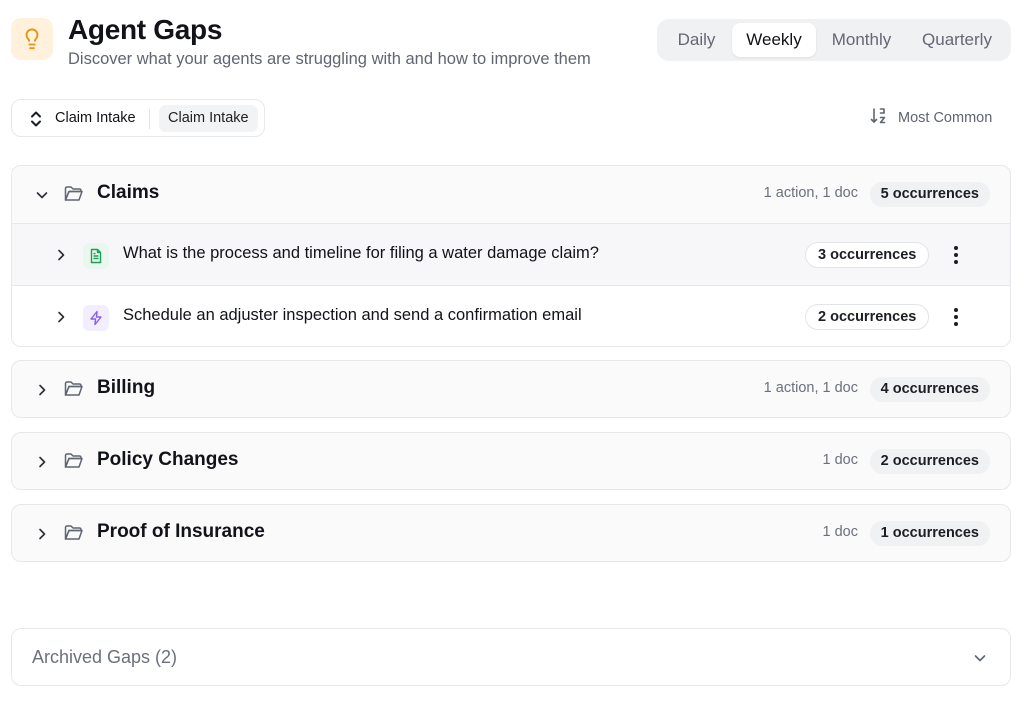 Image resolution: width=1024 pixels, height=713 pixels. What do you see at coordinates (929, 533) in the screenshot?
I see `occurrence-badge: 1 occurrences` at bounding box center [929, 533].